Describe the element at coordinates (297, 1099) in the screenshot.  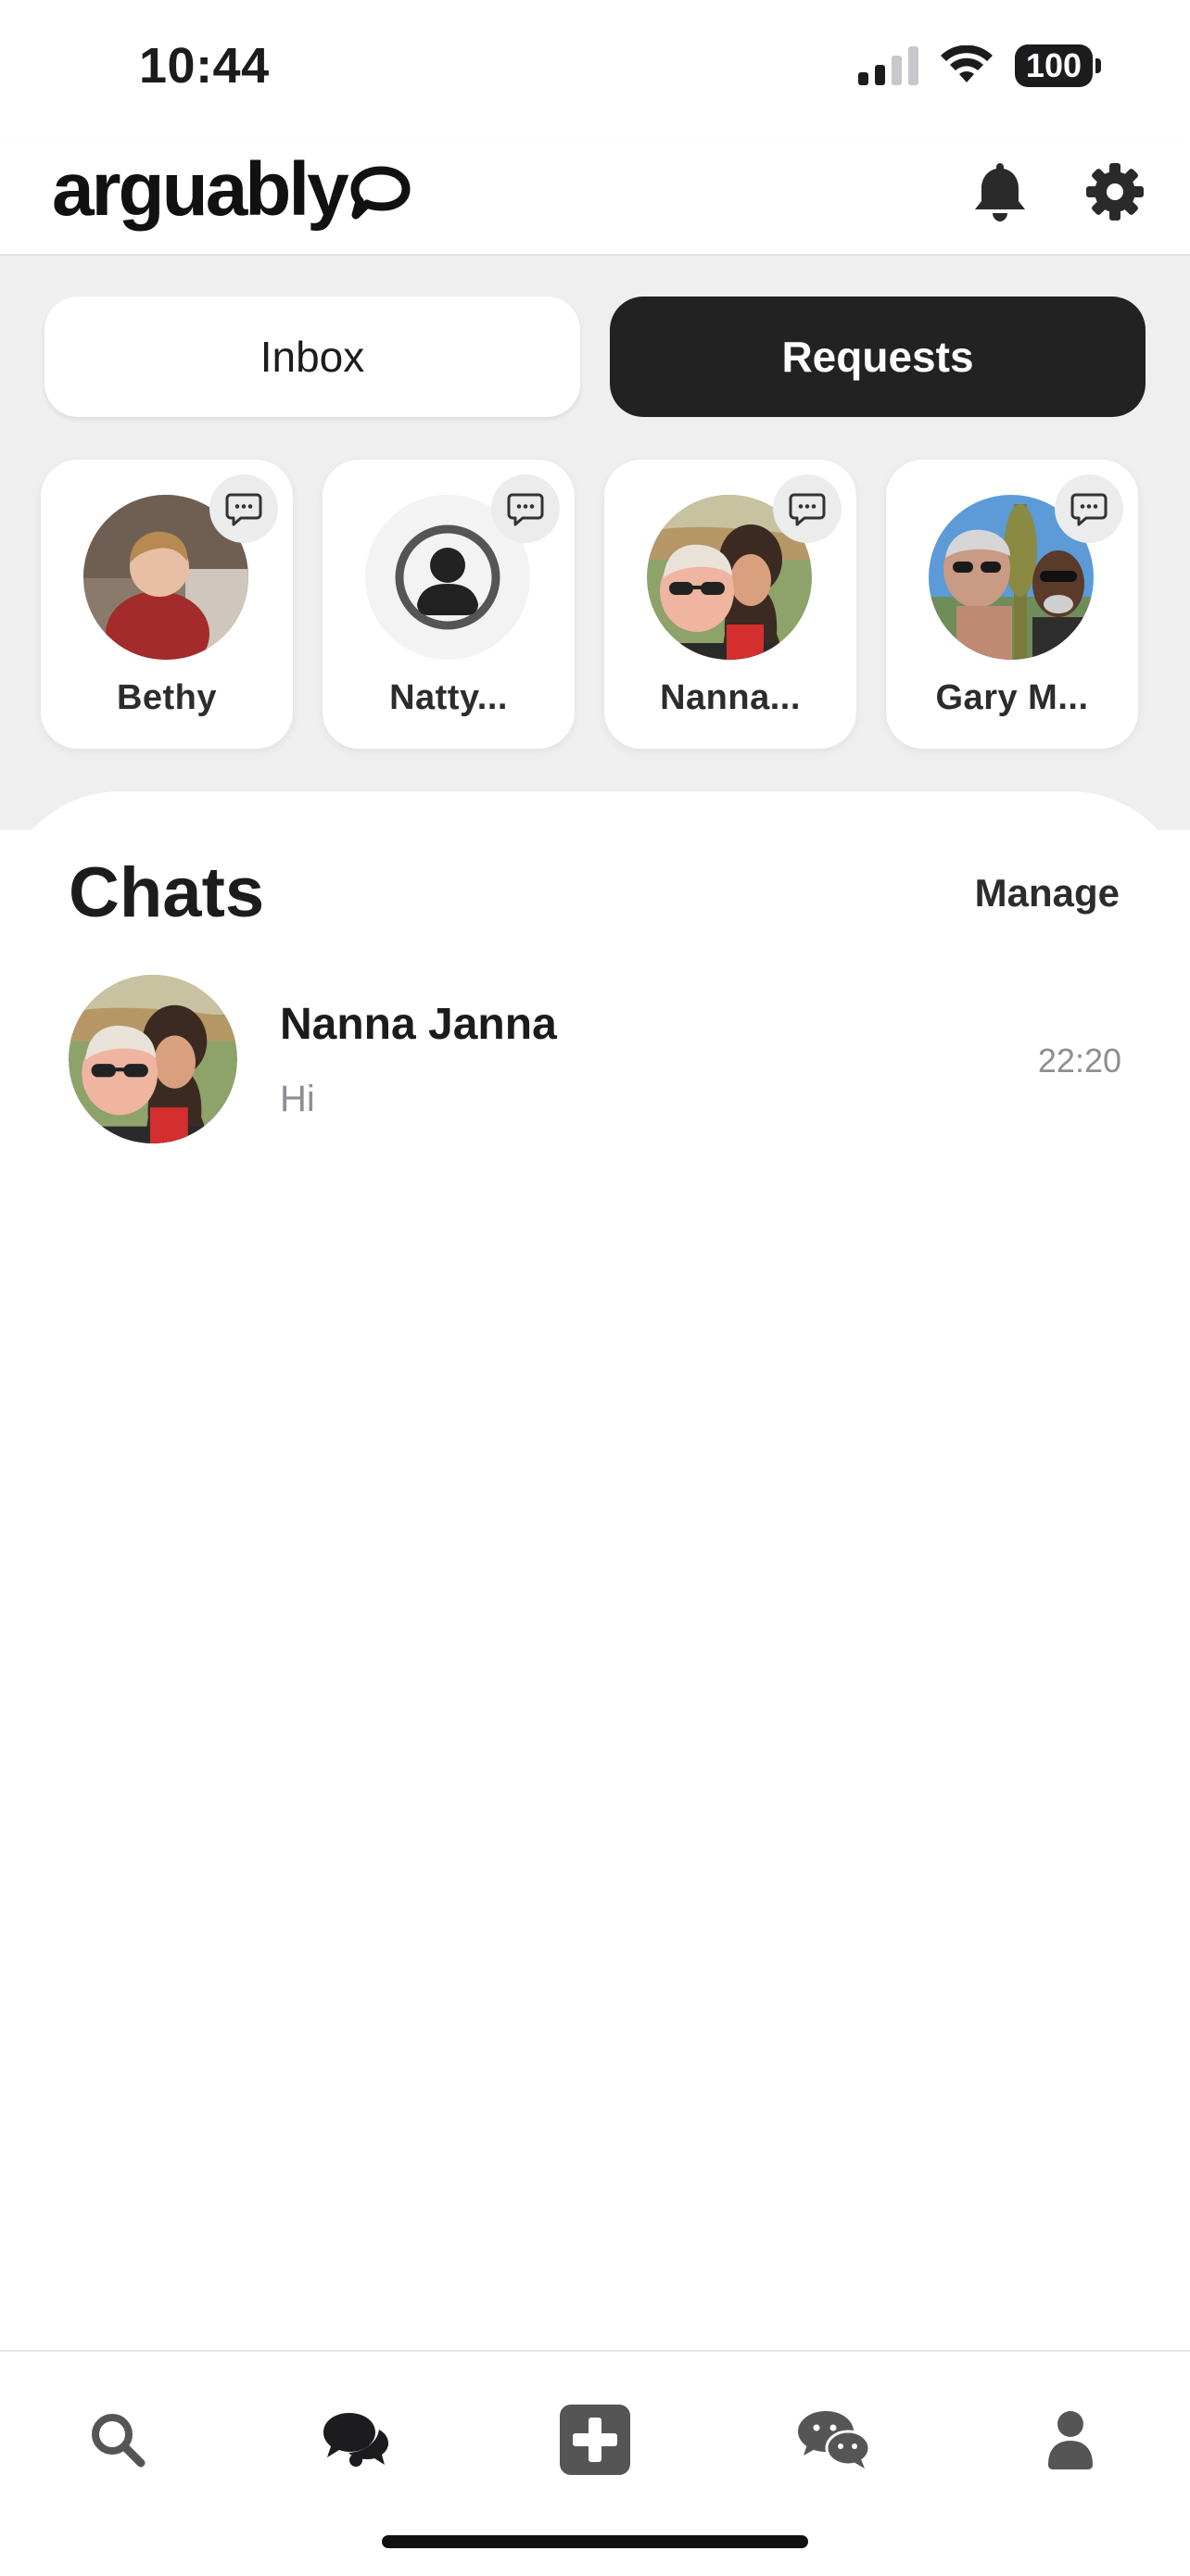
I see `chat-last-message: Hi` at that location.